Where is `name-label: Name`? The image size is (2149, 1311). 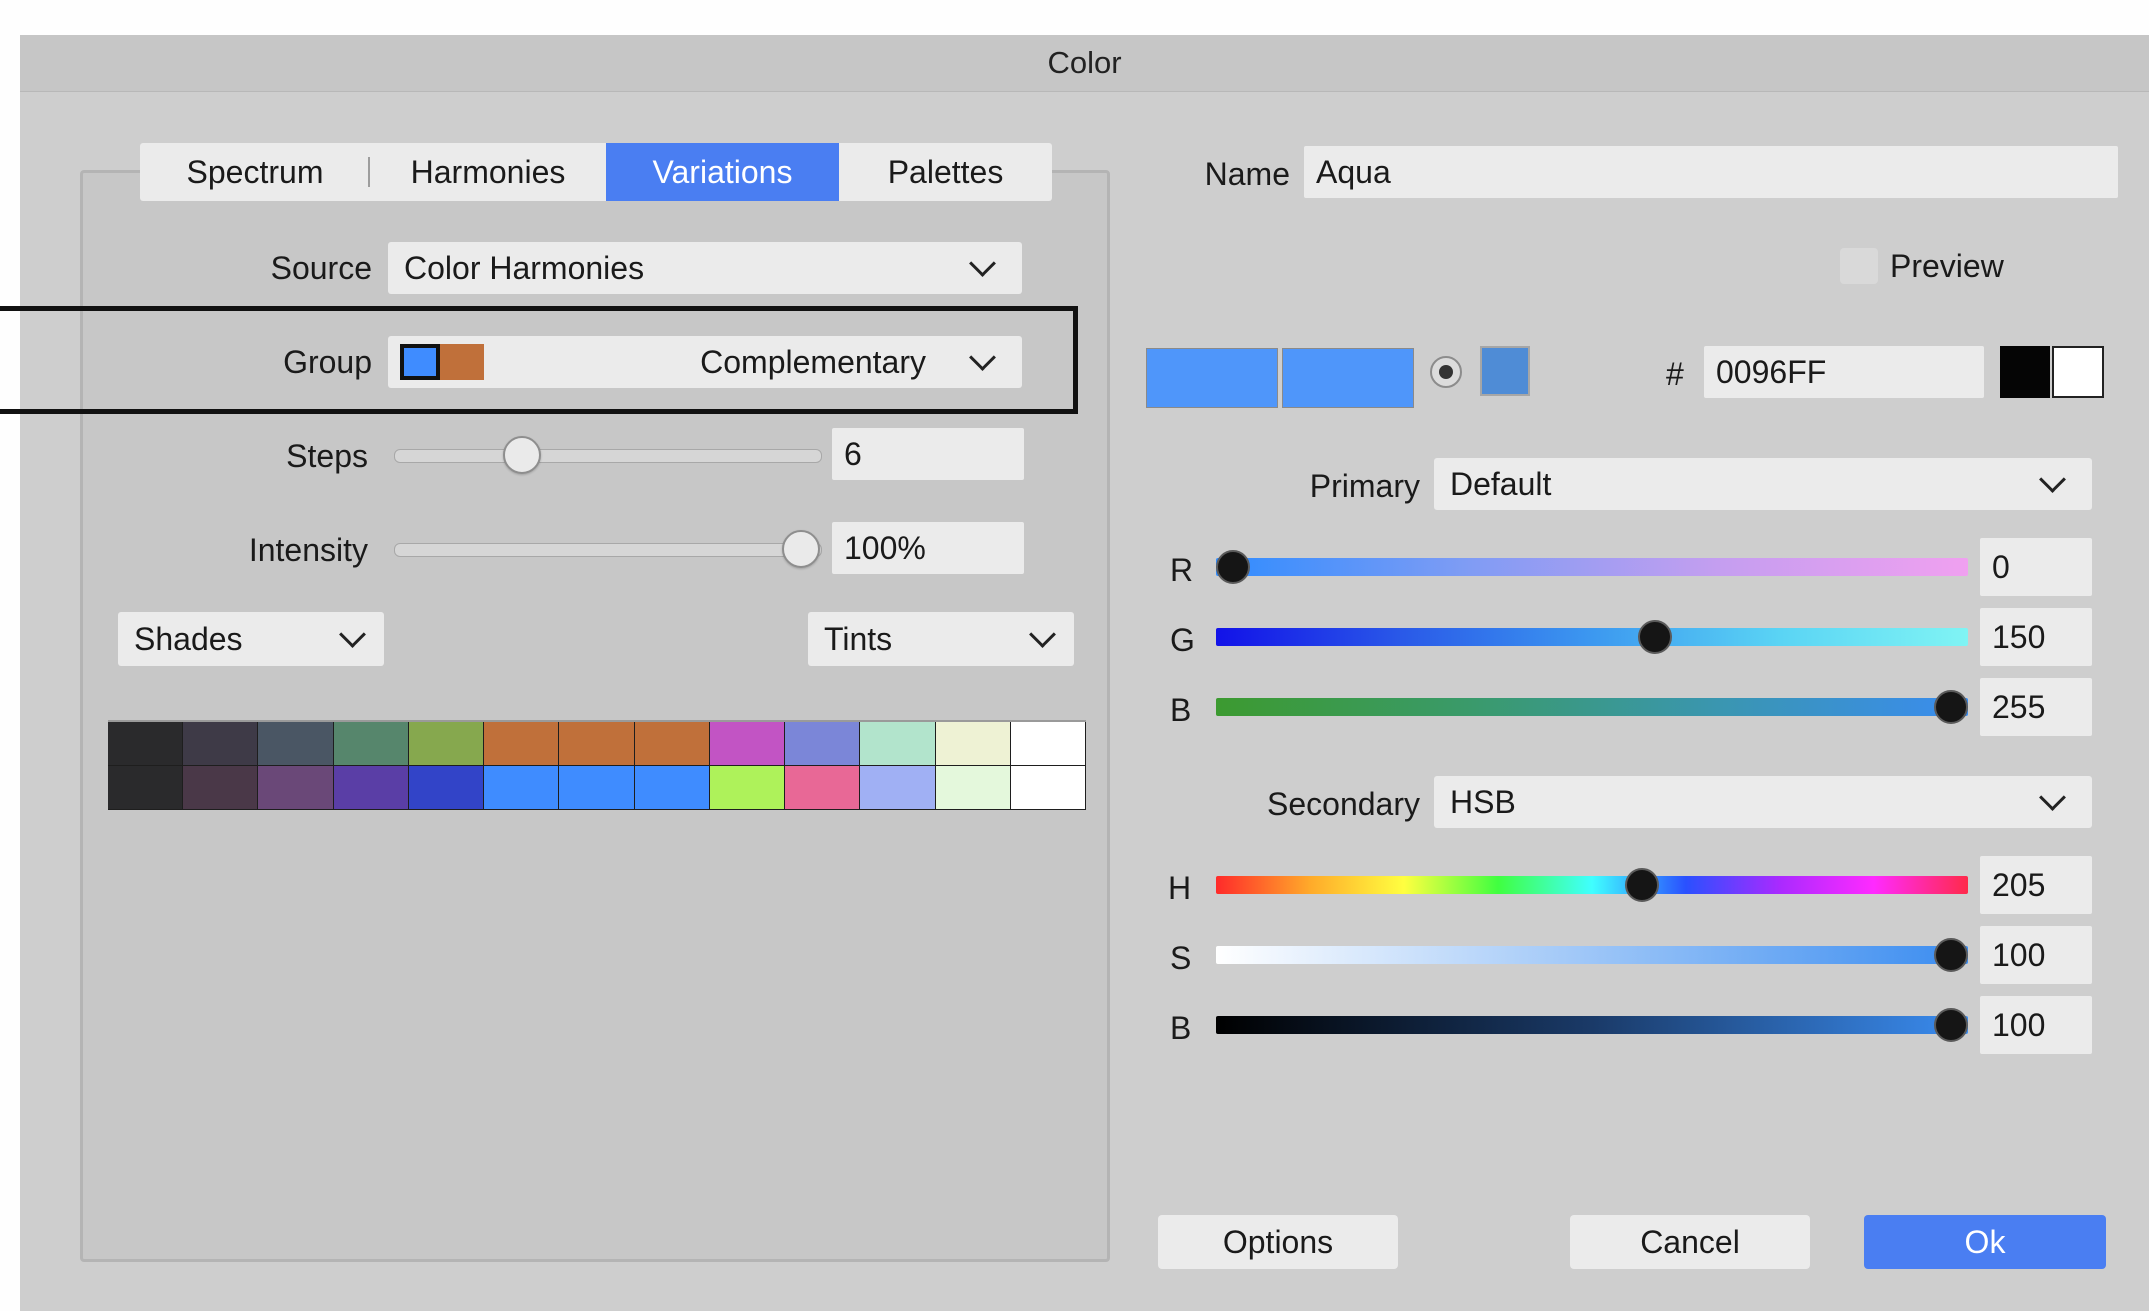 name-label: Name is located at coordinates (1247, 174).